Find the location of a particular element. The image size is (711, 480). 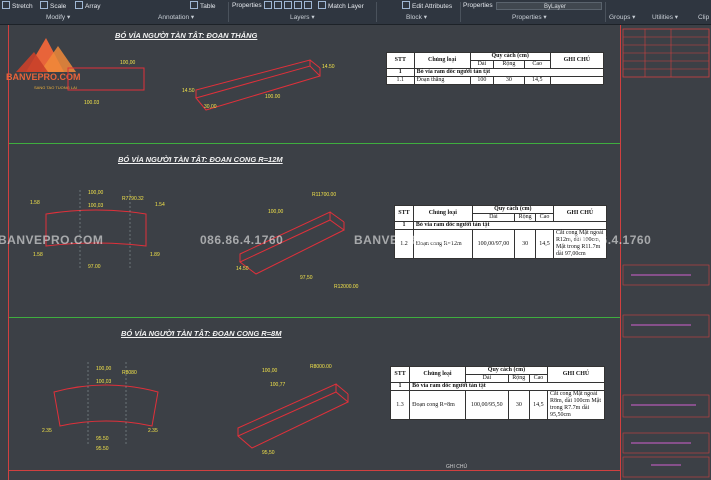

panel-properties: Properties ▾ is located at coordinates (529, 18).